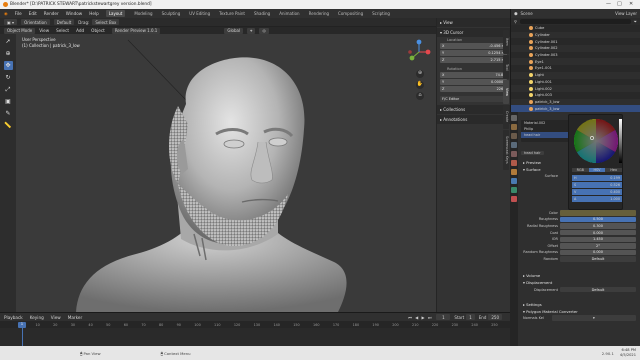  Describe the element at coordinates (381, 13) in the screenshot. I see `tab-scripting: Scripting` at that location.